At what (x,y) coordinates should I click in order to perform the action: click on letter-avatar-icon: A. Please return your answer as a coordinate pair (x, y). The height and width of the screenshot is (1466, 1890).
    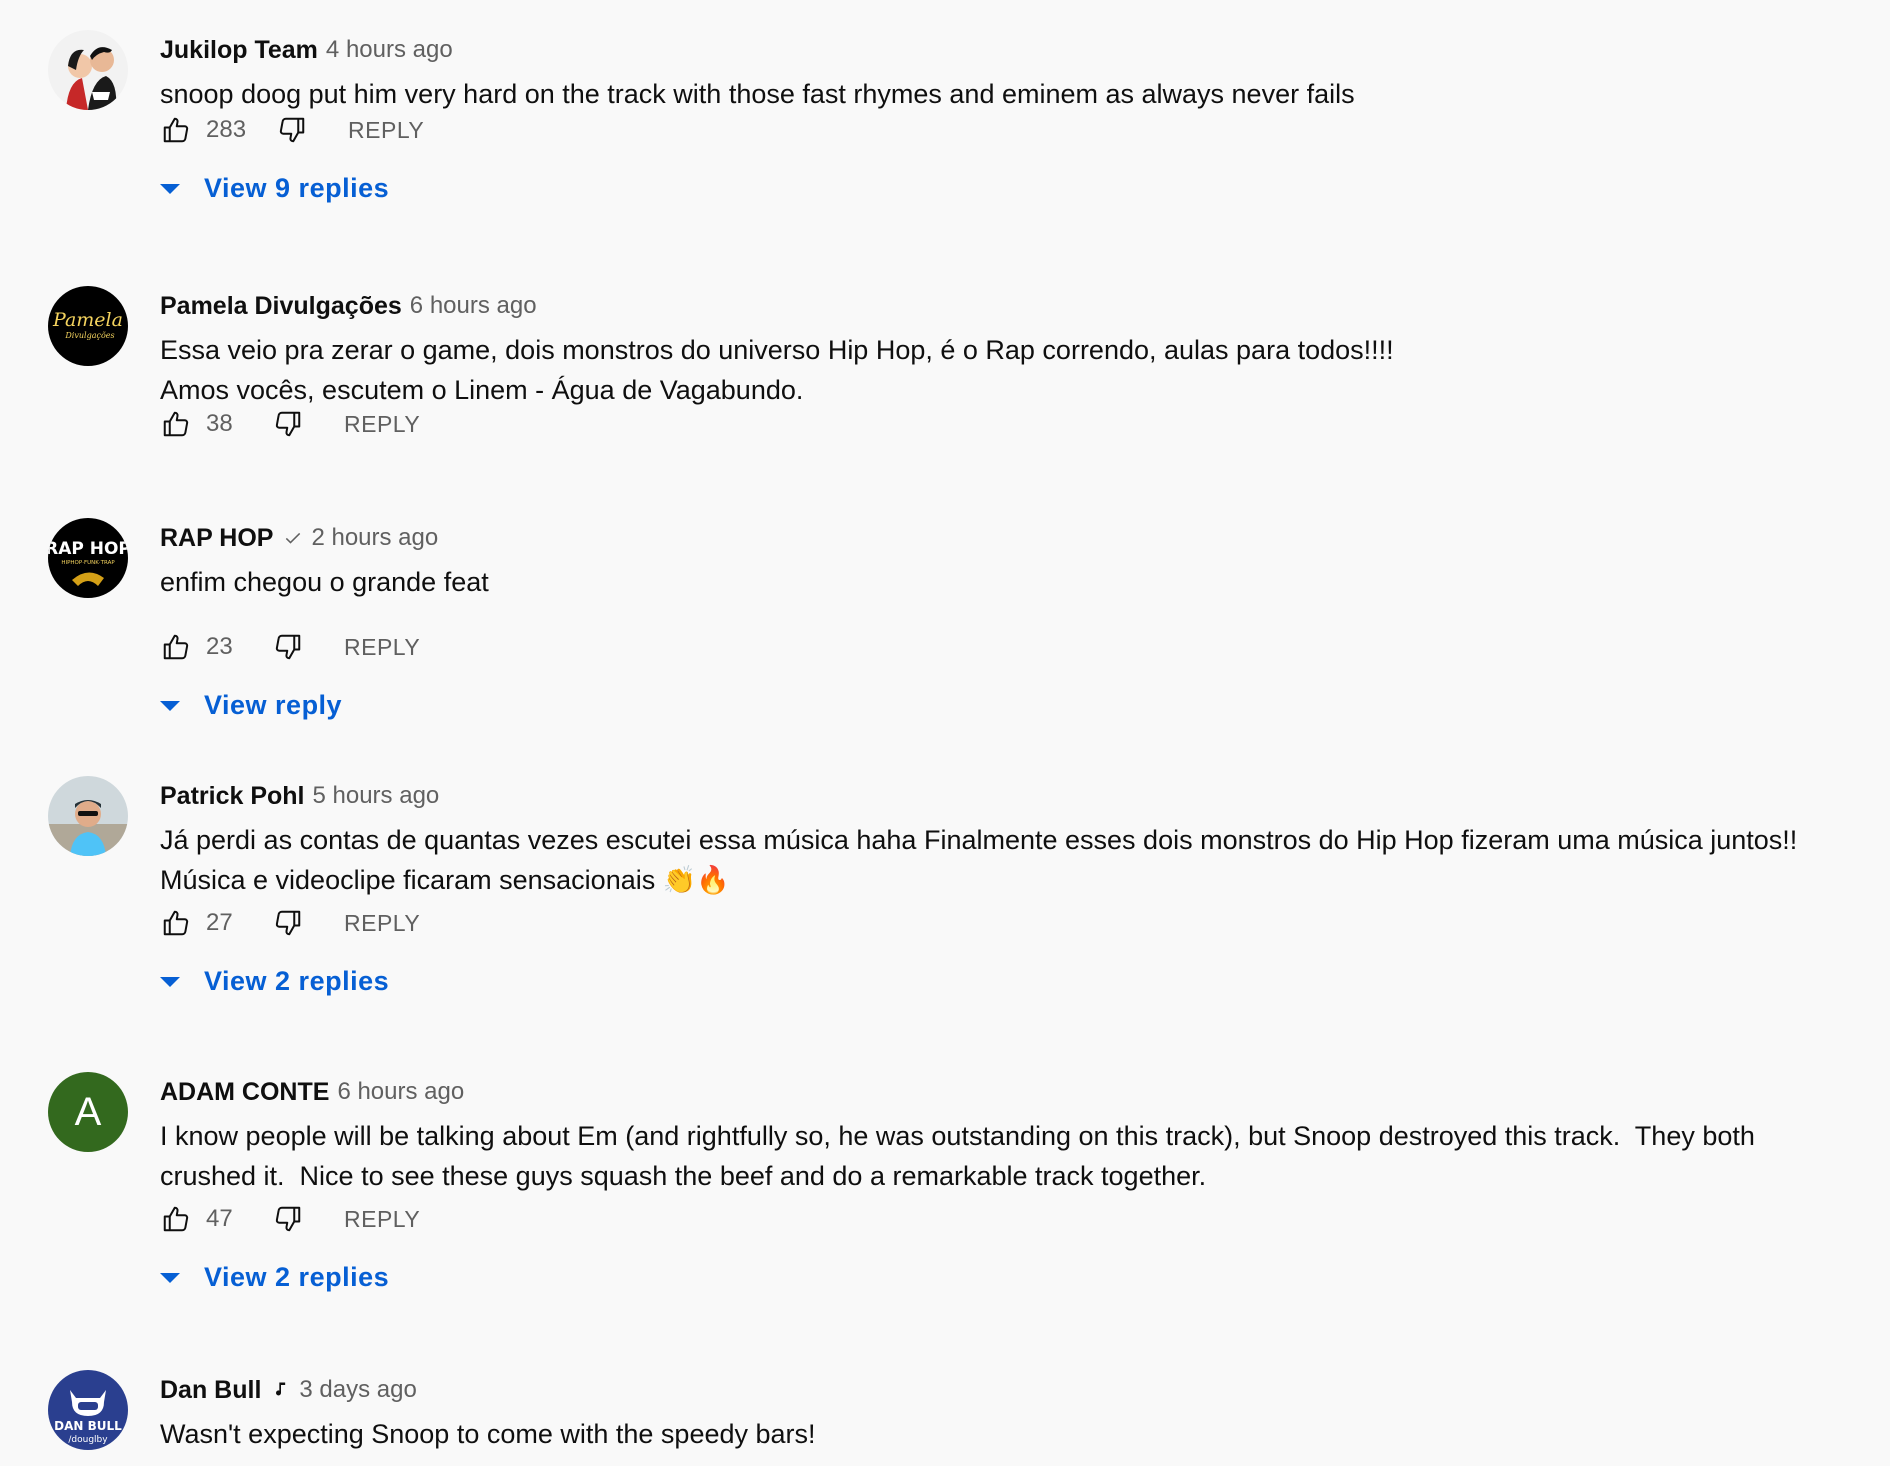
    Looking at the image, I should click on (88, 1112).